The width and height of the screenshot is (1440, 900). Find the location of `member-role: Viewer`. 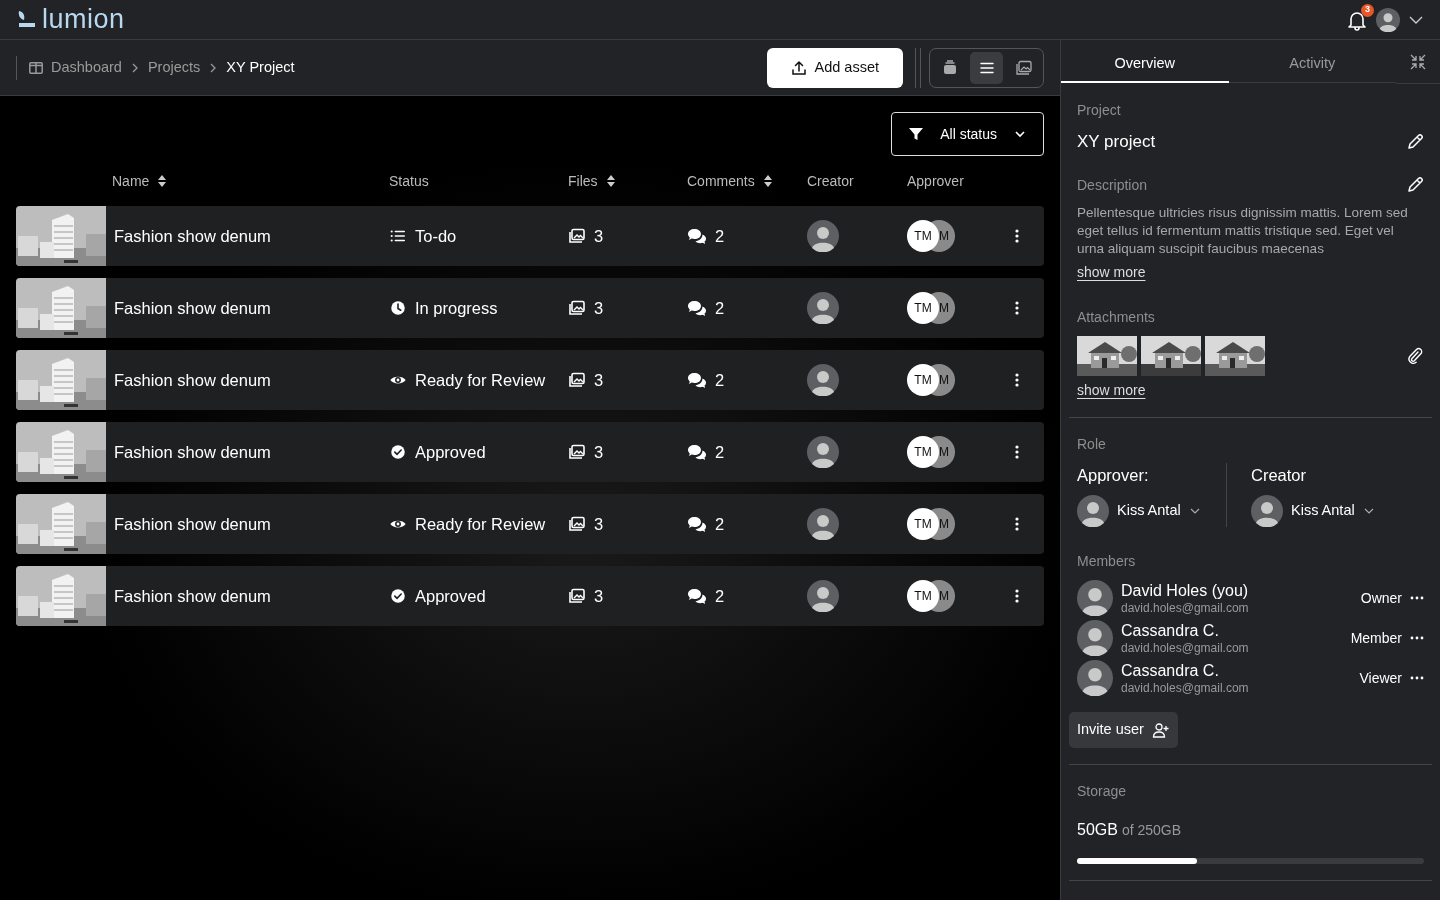

member-role: Viewer is located at coordinates (1380, 678).